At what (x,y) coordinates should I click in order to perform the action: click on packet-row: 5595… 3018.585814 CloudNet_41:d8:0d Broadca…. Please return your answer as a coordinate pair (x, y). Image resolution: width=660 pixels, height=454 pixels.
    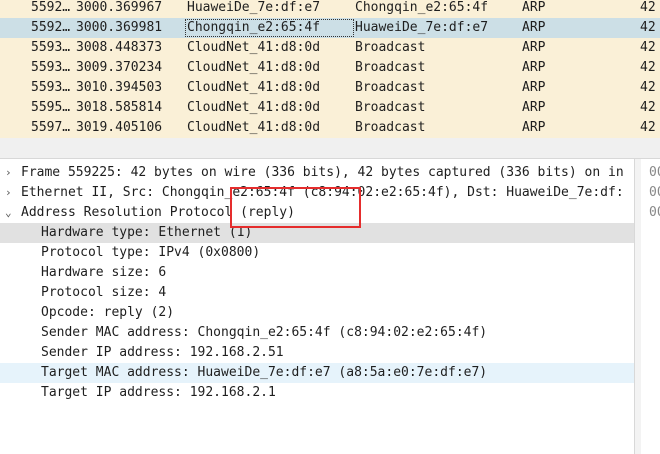
    Looking at the image, I should click on (330, 108).